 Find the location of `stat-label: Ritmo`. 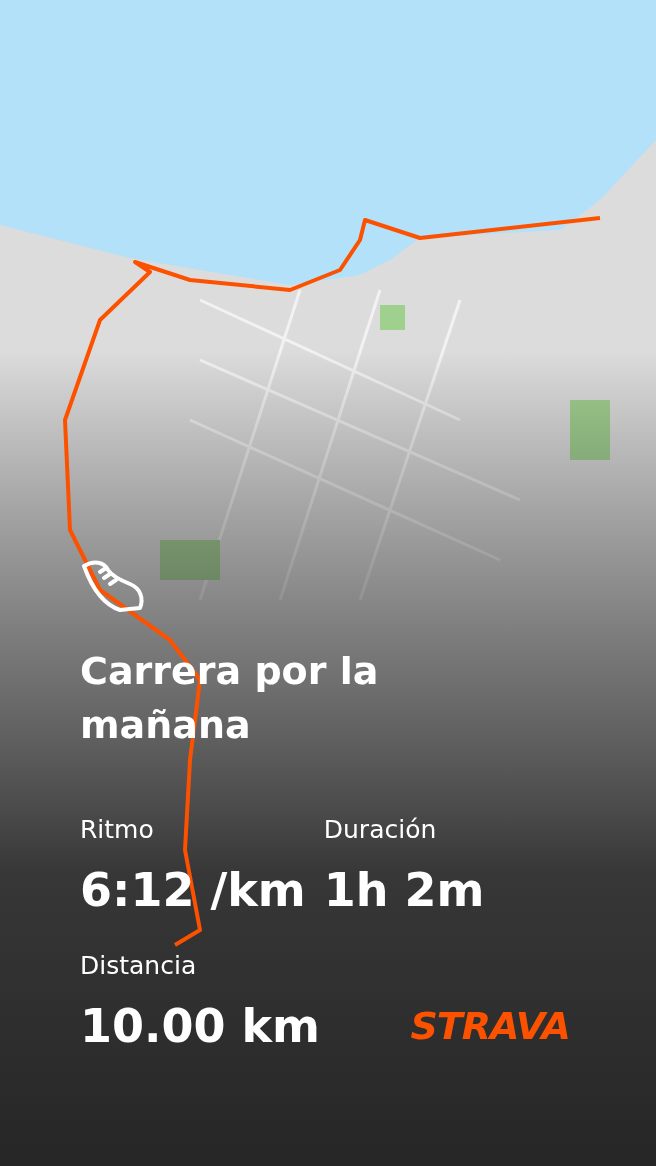

stat-label: Ritmo is located at coordinates (117, 830).